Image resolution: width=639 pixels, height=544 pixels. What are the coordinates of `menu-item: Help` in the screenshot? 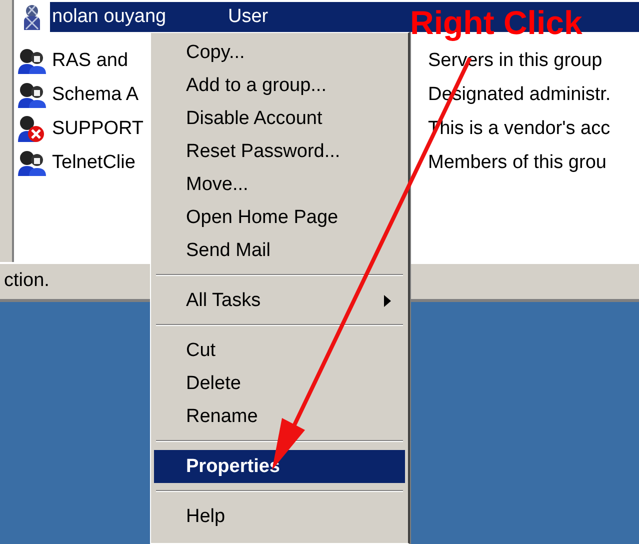 It's located at (279, 516).